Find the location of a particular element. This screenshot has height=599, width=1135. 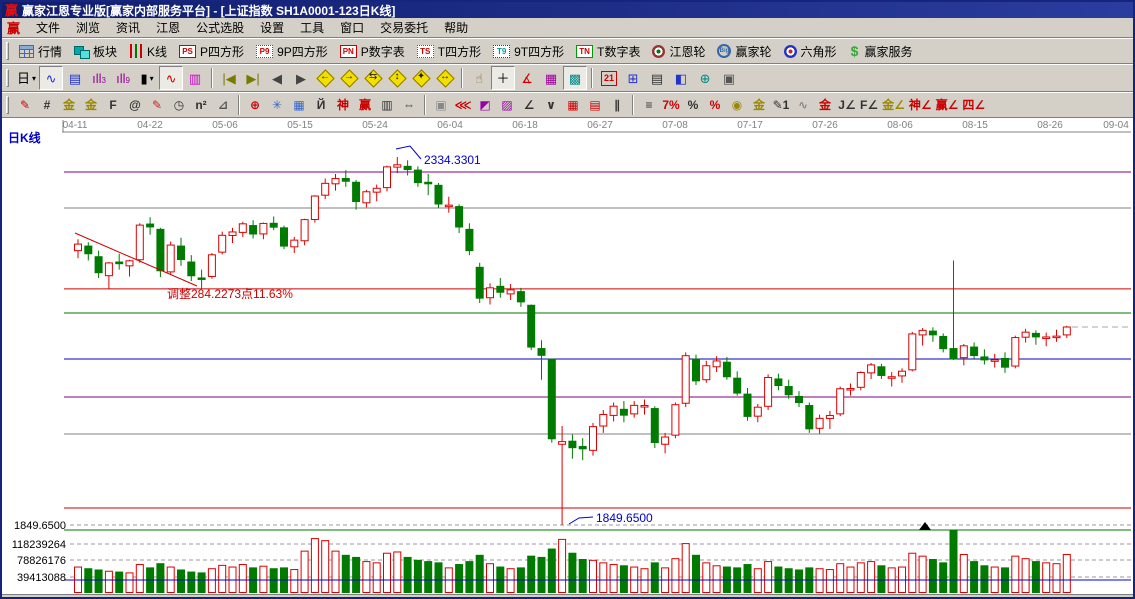

menu-item-news: 资讯 is located at coordinates (128, 27).